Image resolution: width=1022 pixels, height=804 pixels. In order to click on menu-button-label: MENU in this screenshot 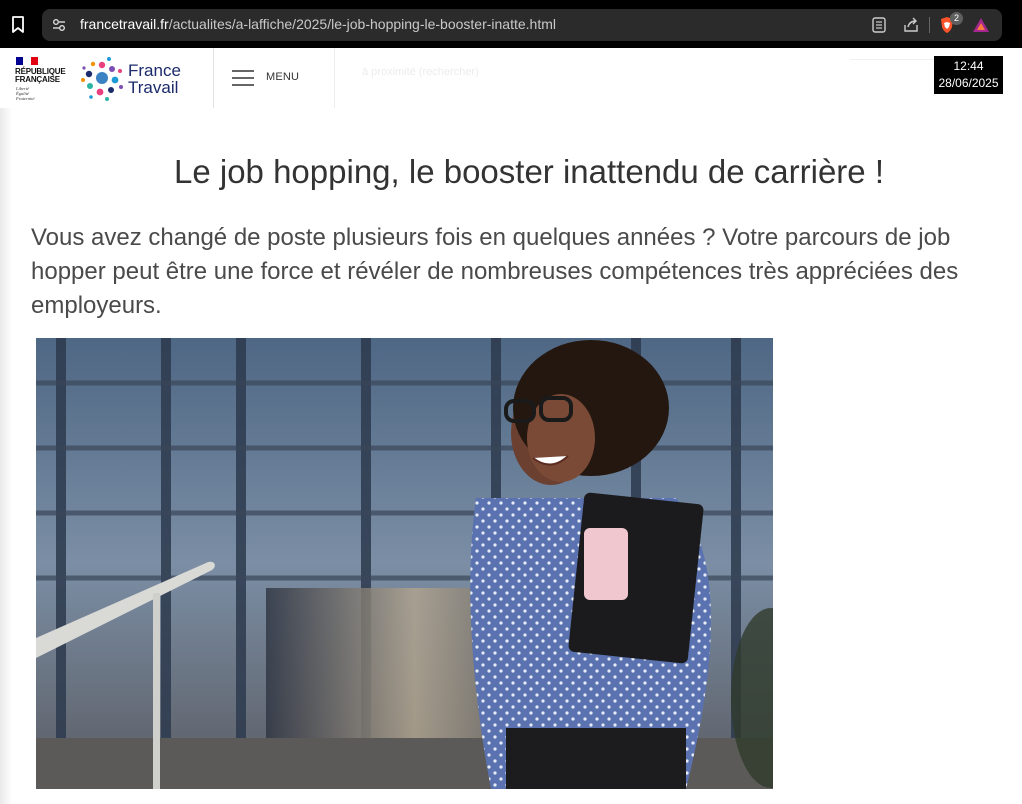, I will do `click(282, 77)`.